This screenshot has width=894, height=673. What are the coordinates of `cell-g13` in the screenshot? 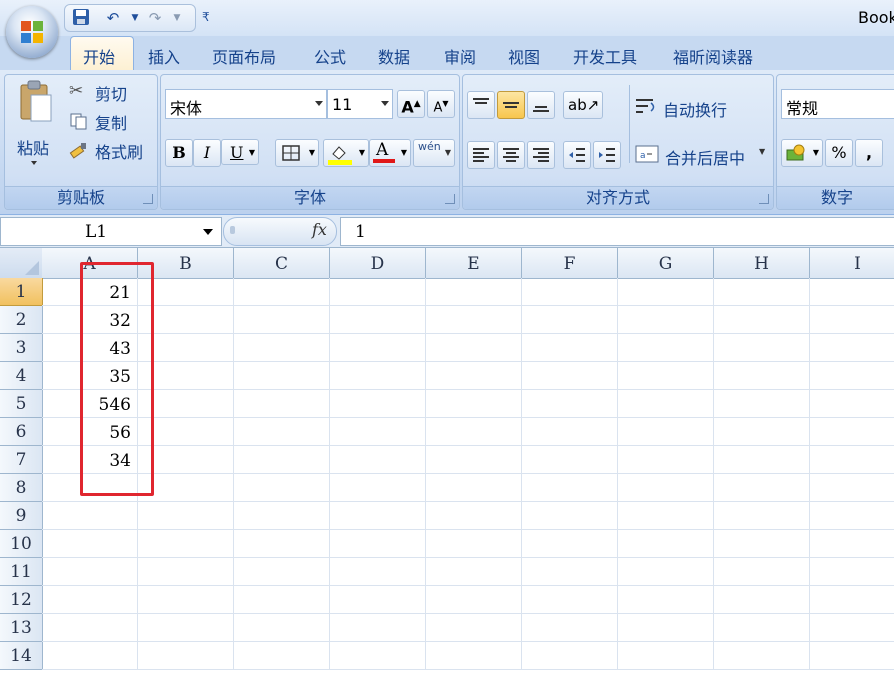 It's located at (666, 628).